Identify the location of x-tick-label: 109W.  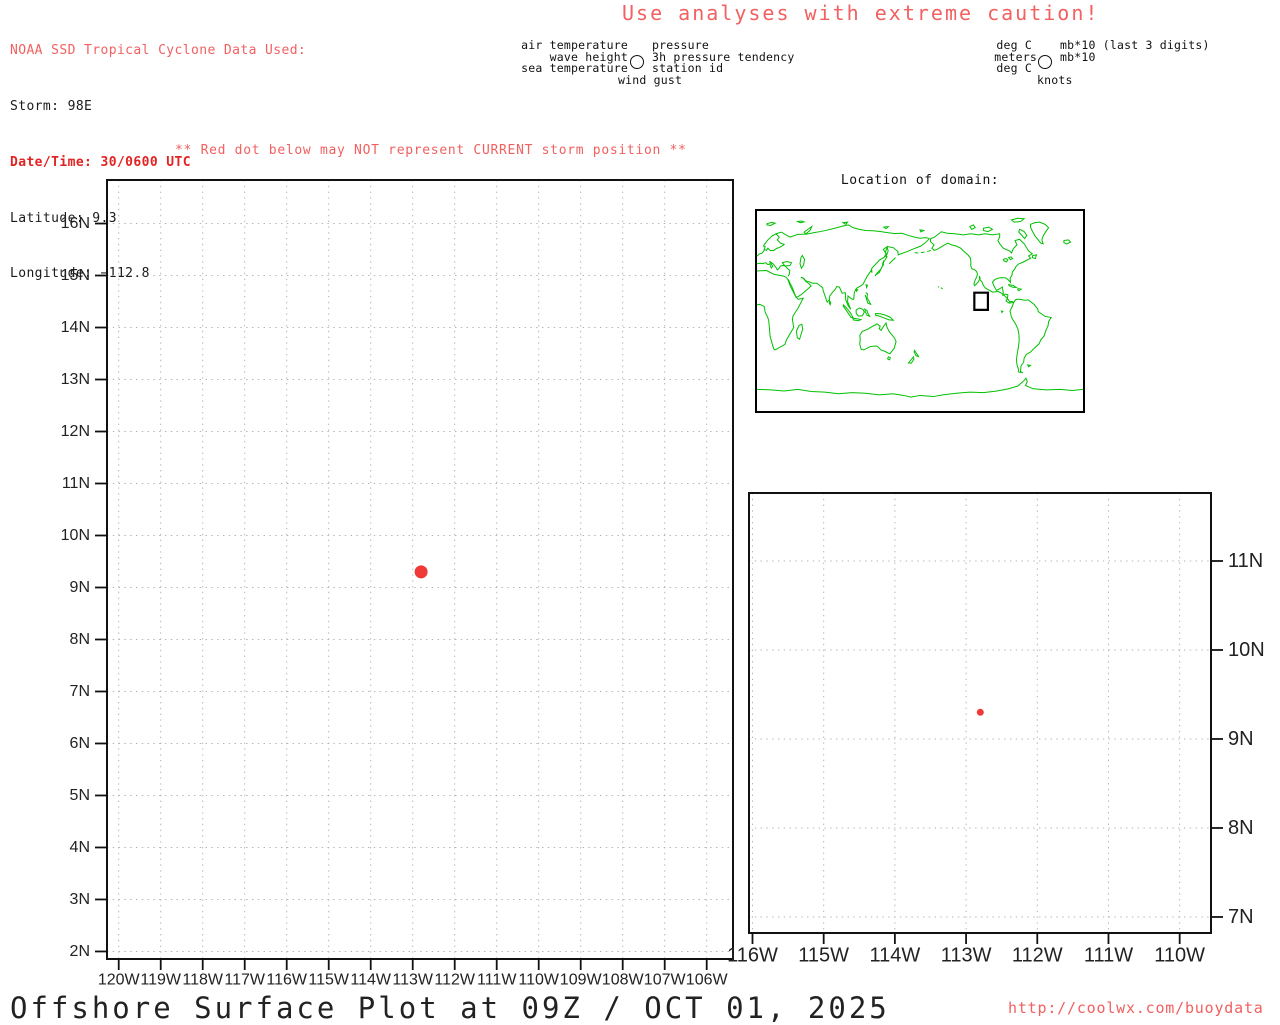
(581, 979).